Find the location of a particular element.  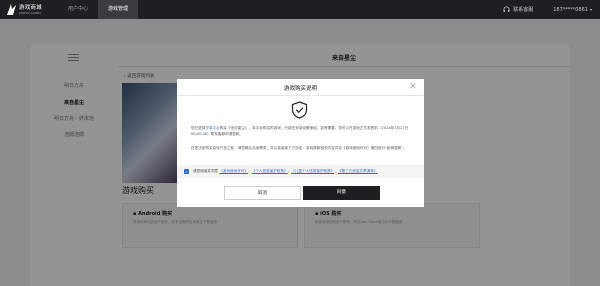

logo-text: 游戏商城 is located at coordinates (30, 7).